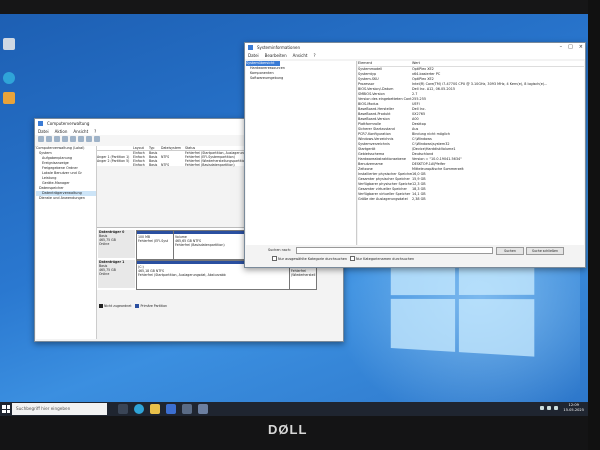 Image resolution: width=600 pixels, height=450 pixels. Describe the element at coordinates (153, 165) in the screenshot. I see `cell: Basis` at that location.